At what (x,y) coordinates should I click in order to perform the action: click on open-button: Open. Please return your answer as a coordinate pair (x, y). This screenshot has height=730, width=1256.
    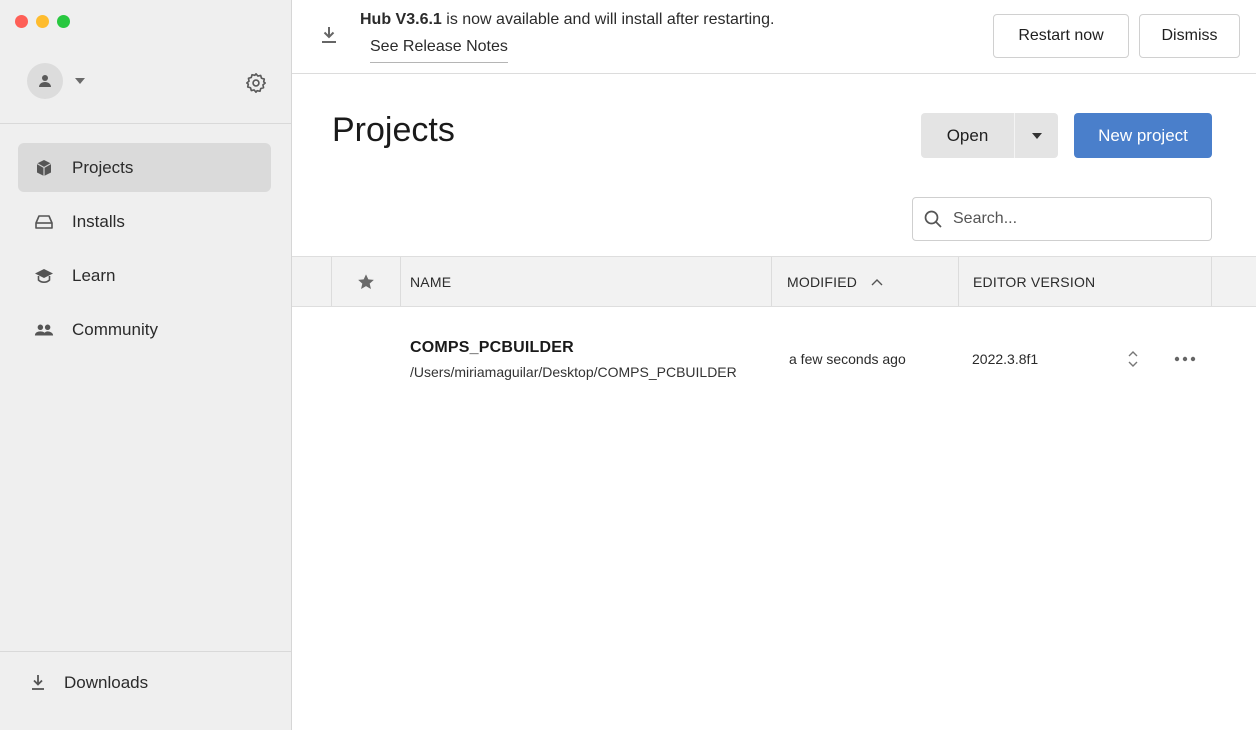
    Looking at the image, I should click on (967, 135).